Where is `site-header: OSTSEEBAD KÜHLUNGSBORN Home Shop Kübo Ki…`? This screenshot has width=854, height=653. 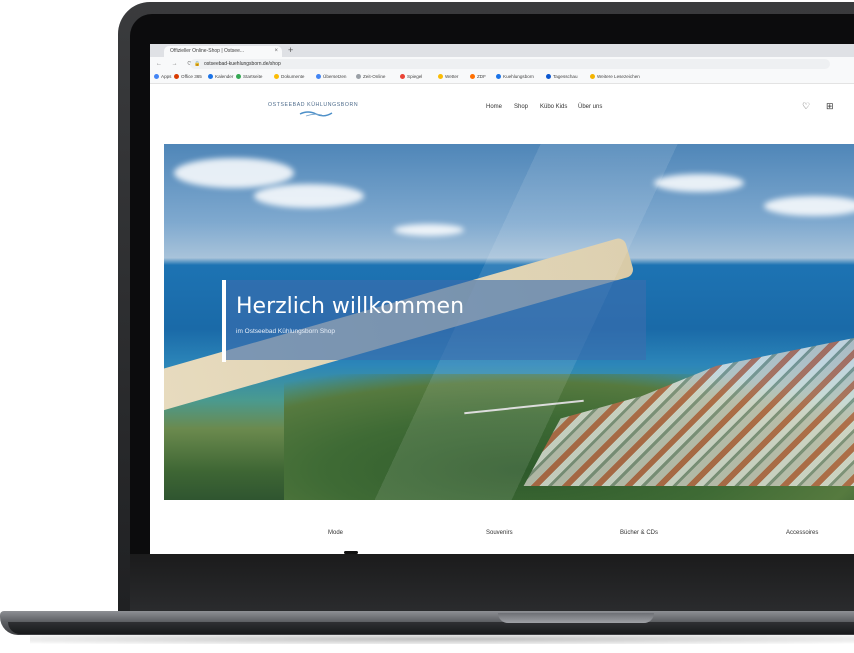
site-header: OSTSEEBAD KÜHLUNGSBORN Home Shop Kübo Ki… is located at coordinates (502, 114).